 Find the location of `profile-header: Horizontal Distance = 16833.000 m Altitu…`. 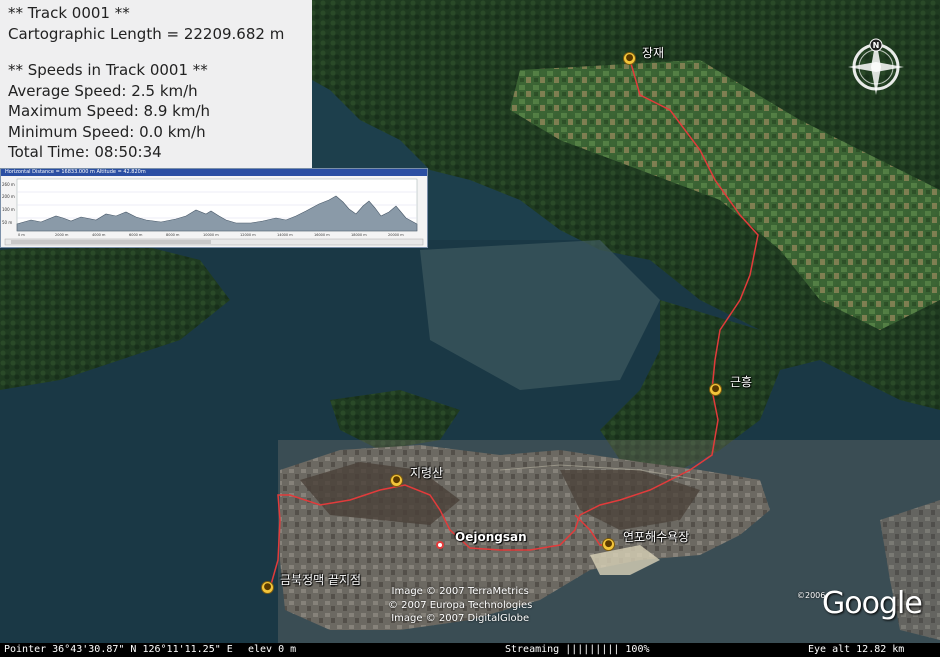

profile-header: Horizontal Distance = 16833.000 m Altitu… is located at coordinates (214, 172).